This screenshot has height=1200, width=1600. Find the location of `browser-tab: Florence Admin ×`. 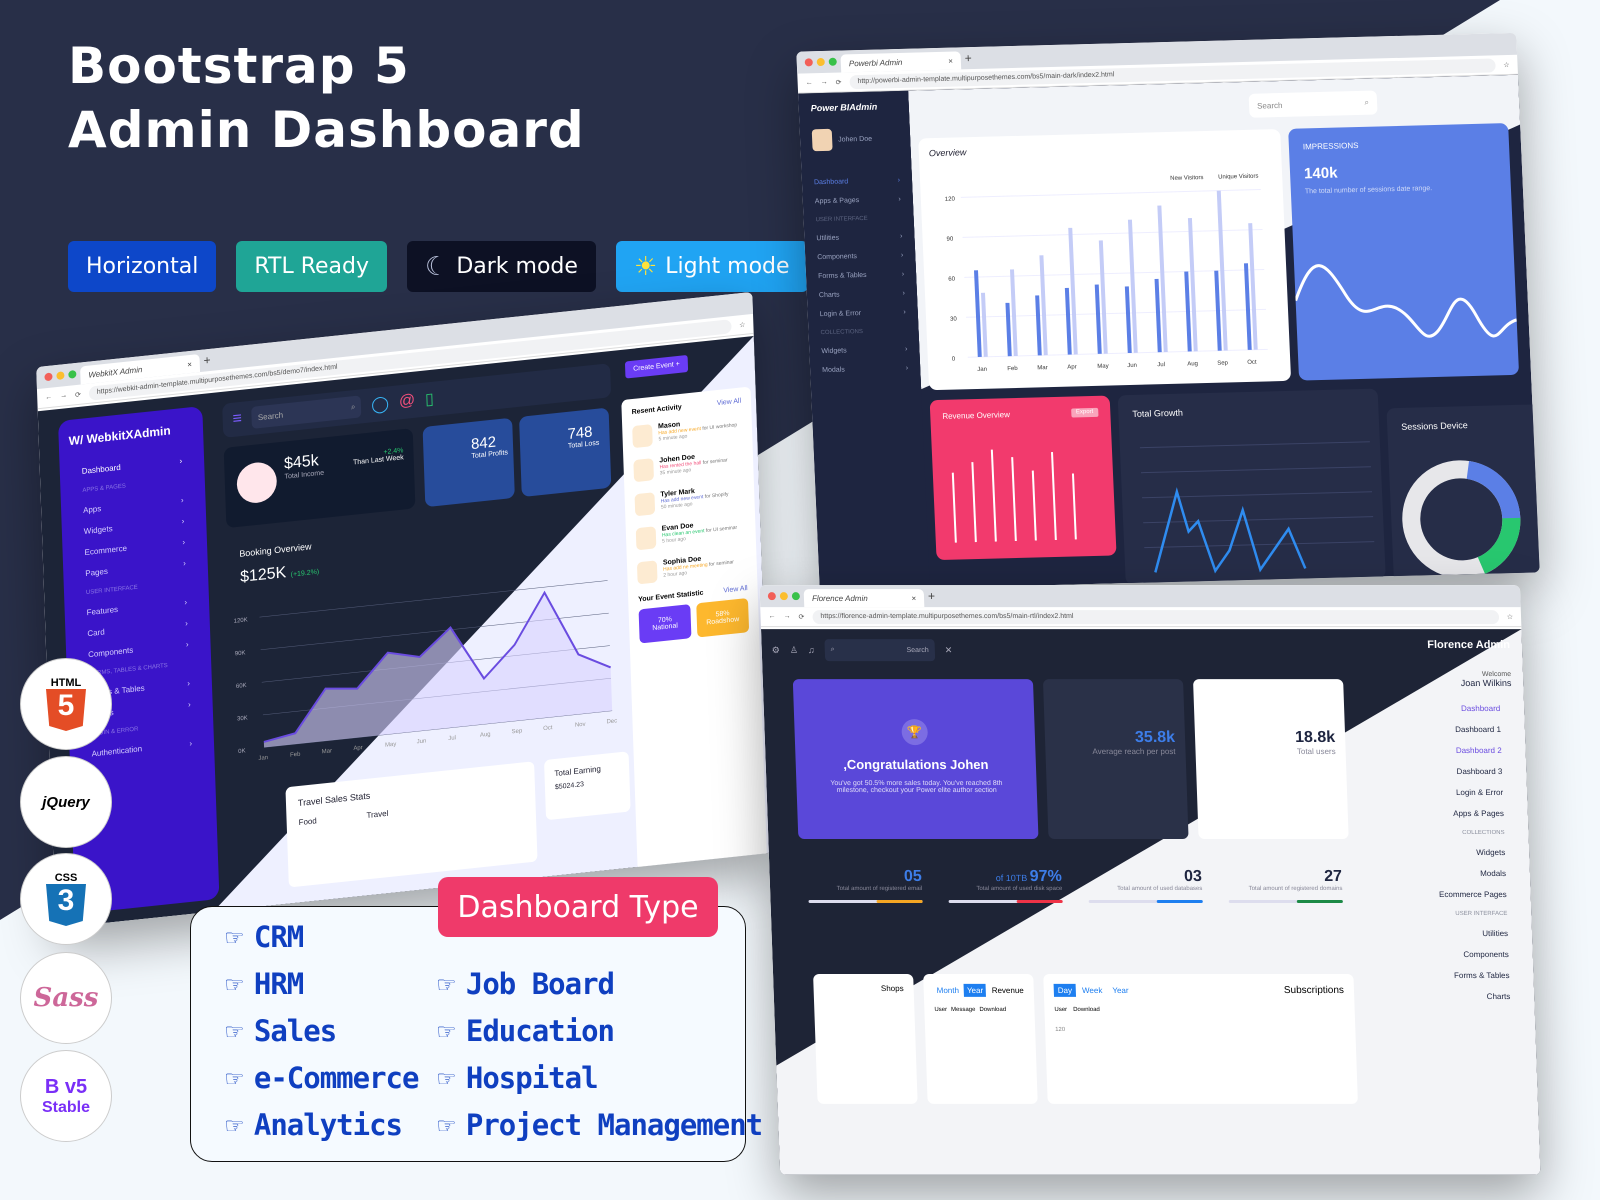

browser-tab: Florence Admin × is located at coordinates (864, 598).